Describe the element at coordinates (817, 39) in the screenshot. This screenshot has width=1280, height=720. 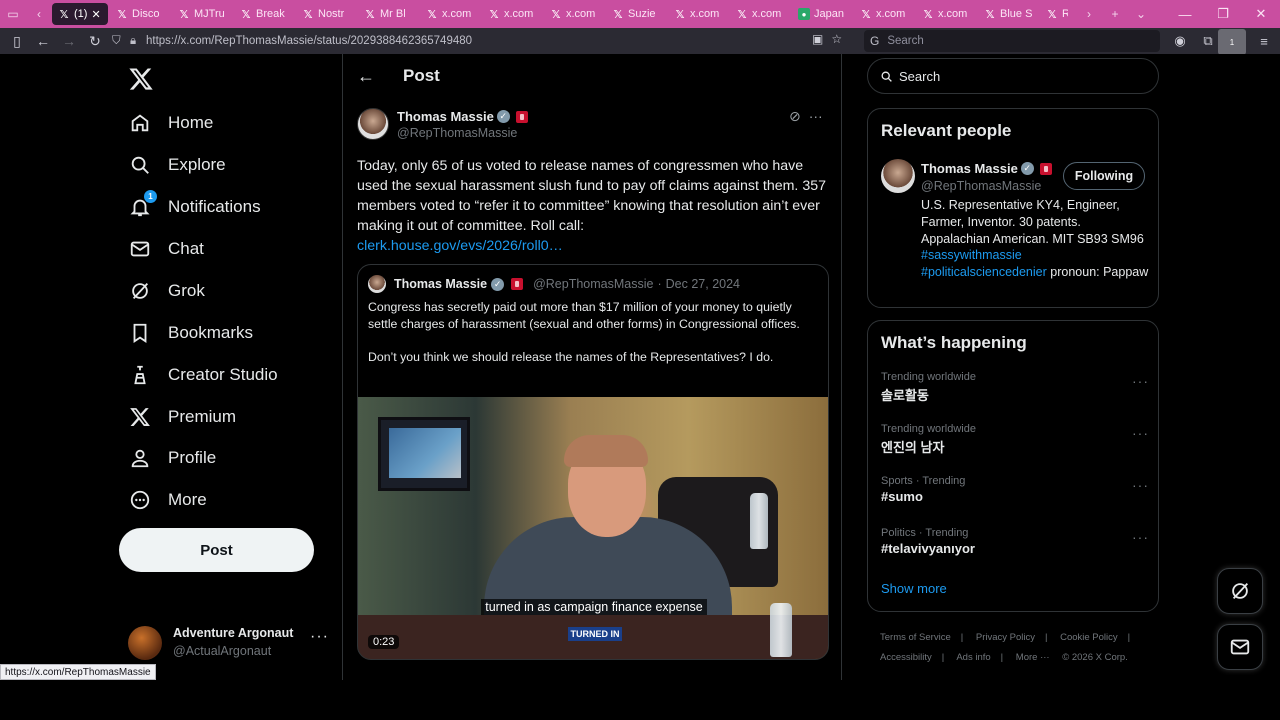
I see `reader-view-icon: ▣` at that location.